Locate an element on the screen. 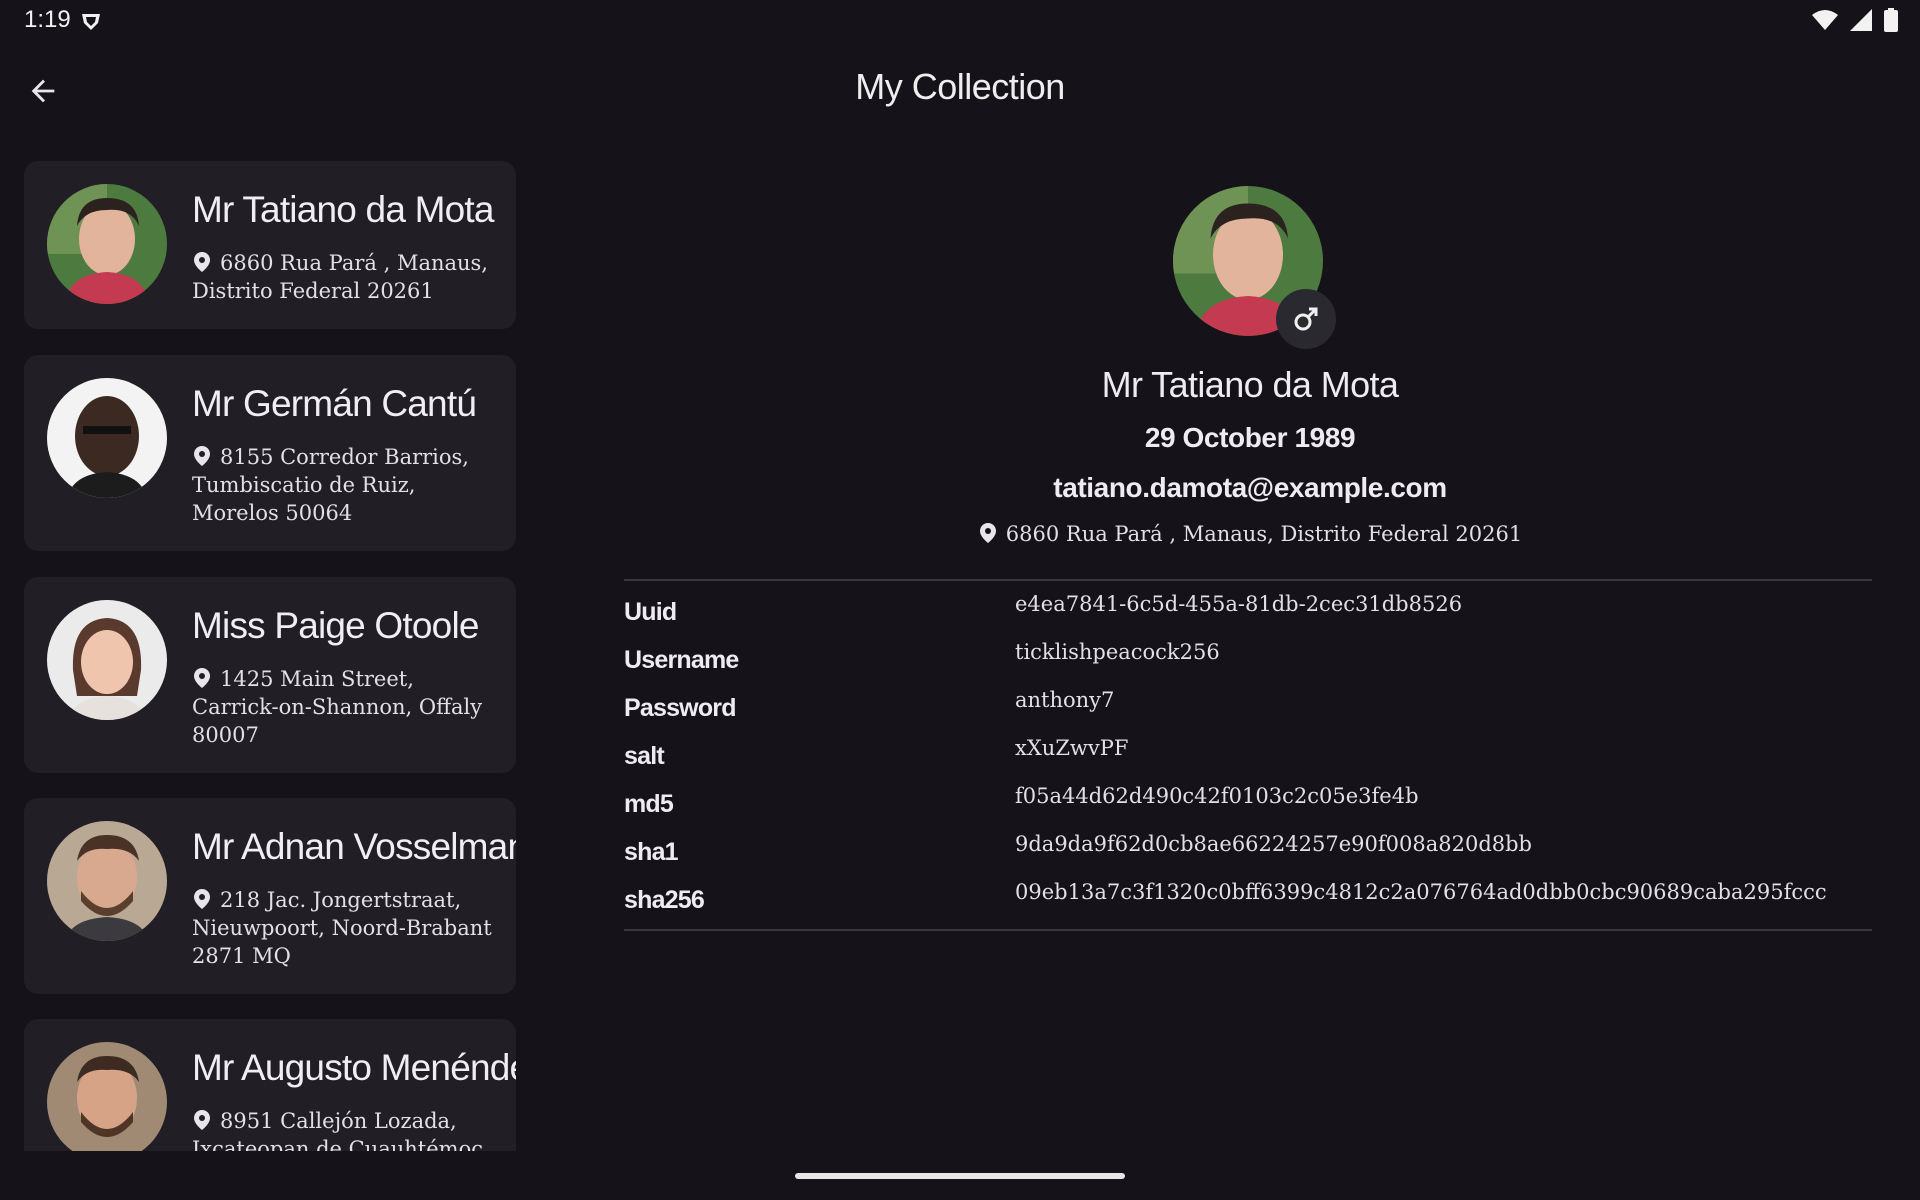 Image resolution: width=1920 pixels, height=1200 pixels. field-value: anthony7 is located at coordinates (1065, 700).